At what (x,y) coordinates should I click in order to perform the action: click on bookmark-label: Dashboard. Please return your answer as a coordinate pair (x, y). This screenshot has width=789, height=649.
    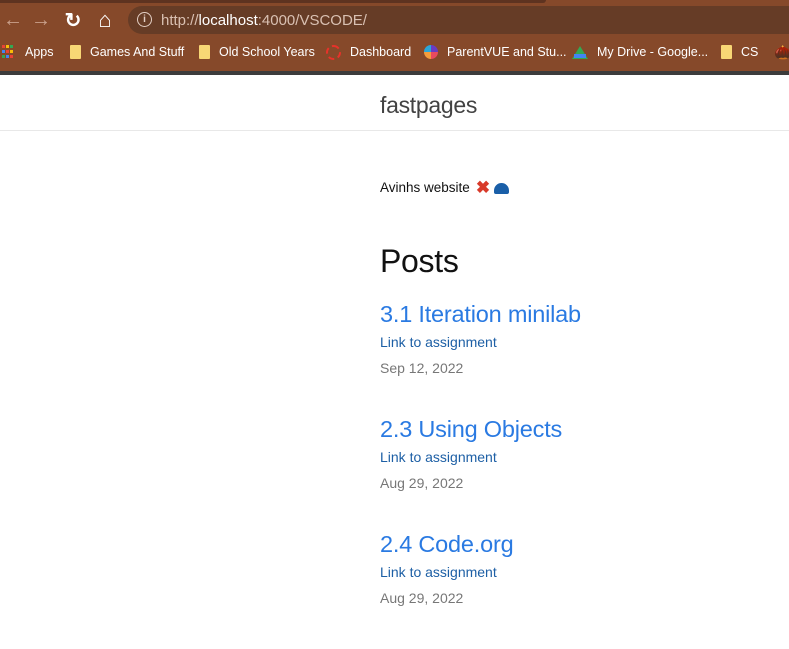
    Looking at the image, I should click on (381, 52).